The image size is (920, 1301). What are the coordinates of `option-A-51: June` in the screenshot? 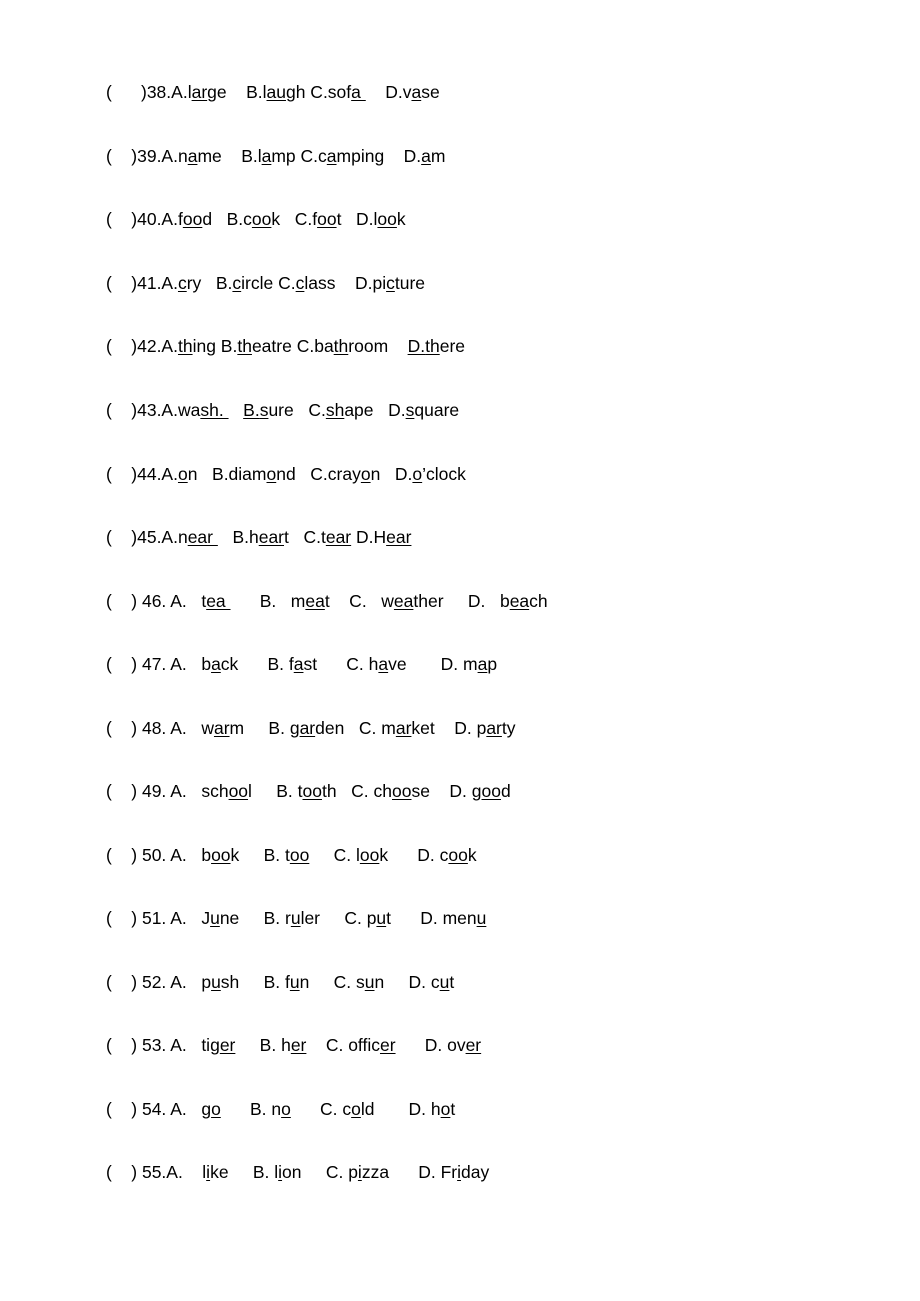 It's located at (213, 918).